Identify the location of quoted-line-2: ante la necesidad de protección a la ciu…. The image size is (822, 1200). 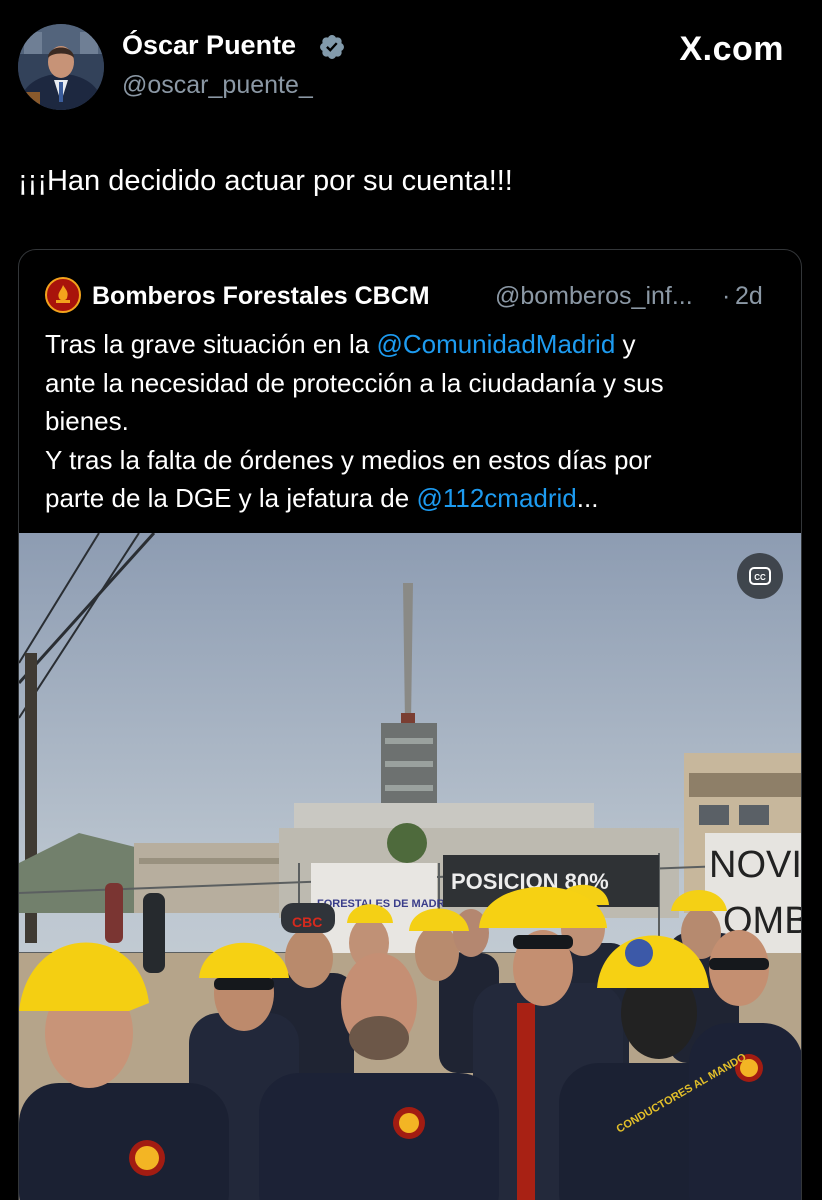
(354, 382).